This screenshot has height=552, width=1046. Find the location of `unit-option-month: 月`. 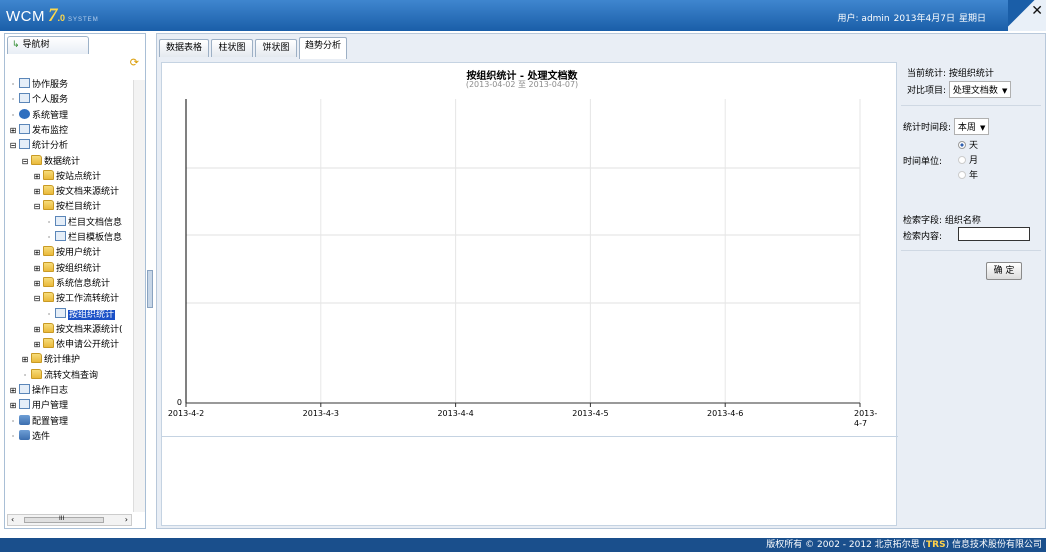

unit-option-month: 月 is located at coordinates (968, 159).